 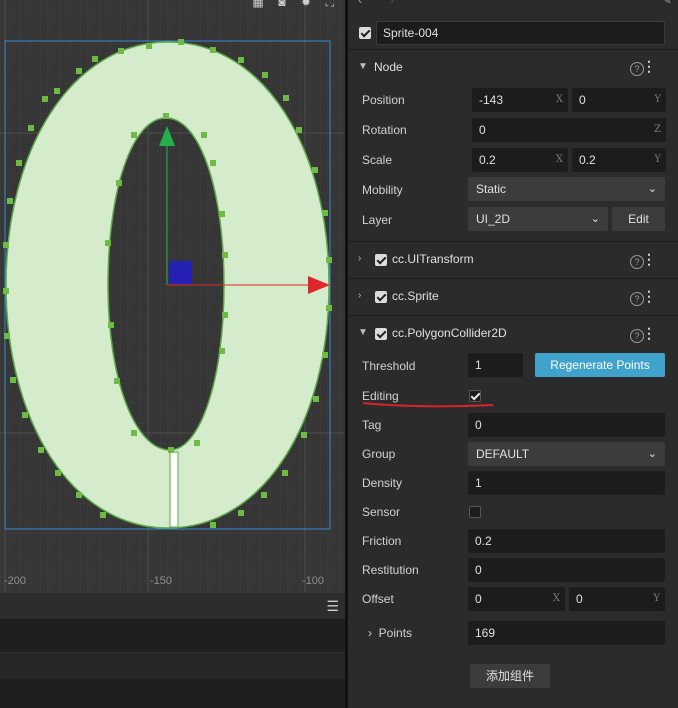 What do you see at coordinates (428, 405) in the screenshot?
I see `annotation-underline` at bounding box center [428, 405].